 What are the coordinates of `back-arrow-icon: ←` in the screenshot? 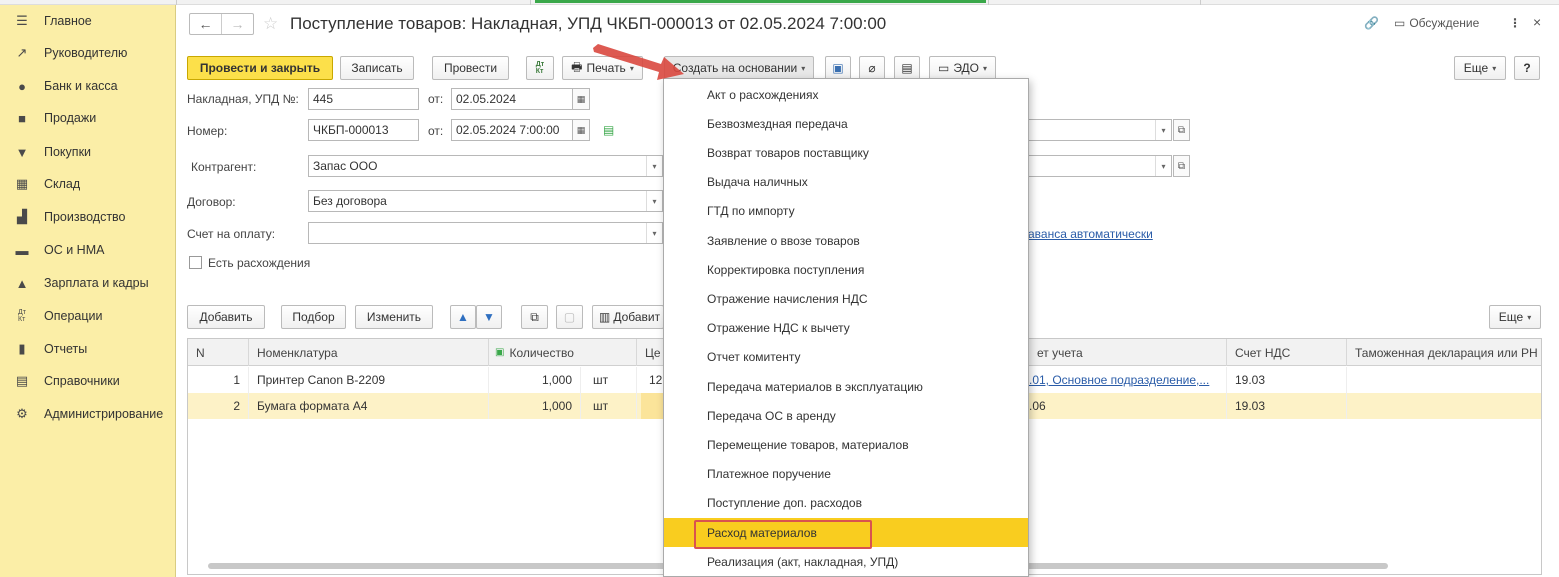 It's located at (205, 24).